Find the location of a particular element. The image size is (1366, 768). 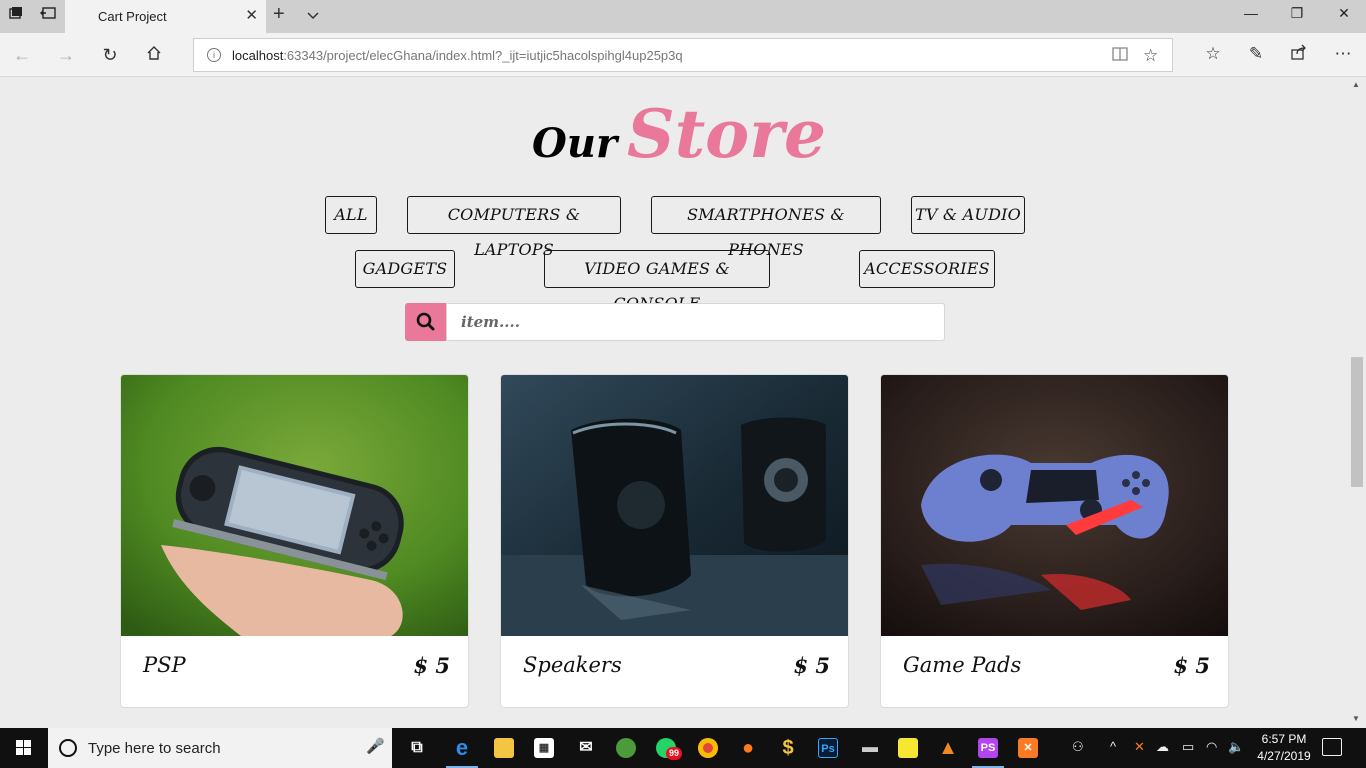

filter-video-games-button: Video Games & Console is located at coordinates (657, 281).